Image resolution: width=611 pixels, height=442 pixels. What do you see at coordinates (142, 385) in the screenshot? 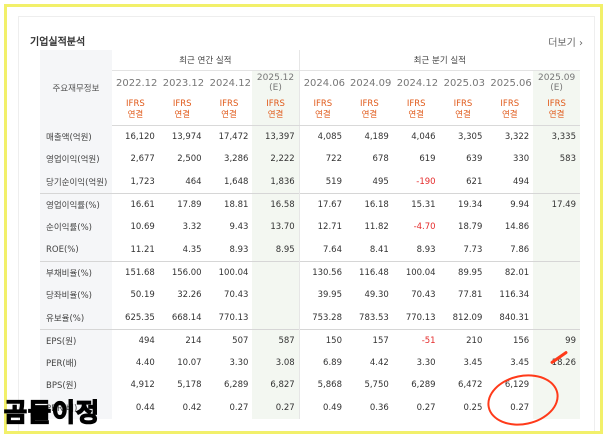
I see `value-cell: 4,912` at bounding box center [142, 385].